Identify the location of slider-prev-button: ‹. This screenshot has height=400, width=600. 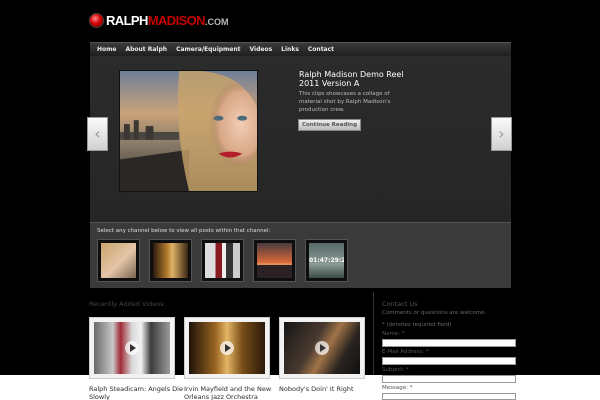
(97, 134).